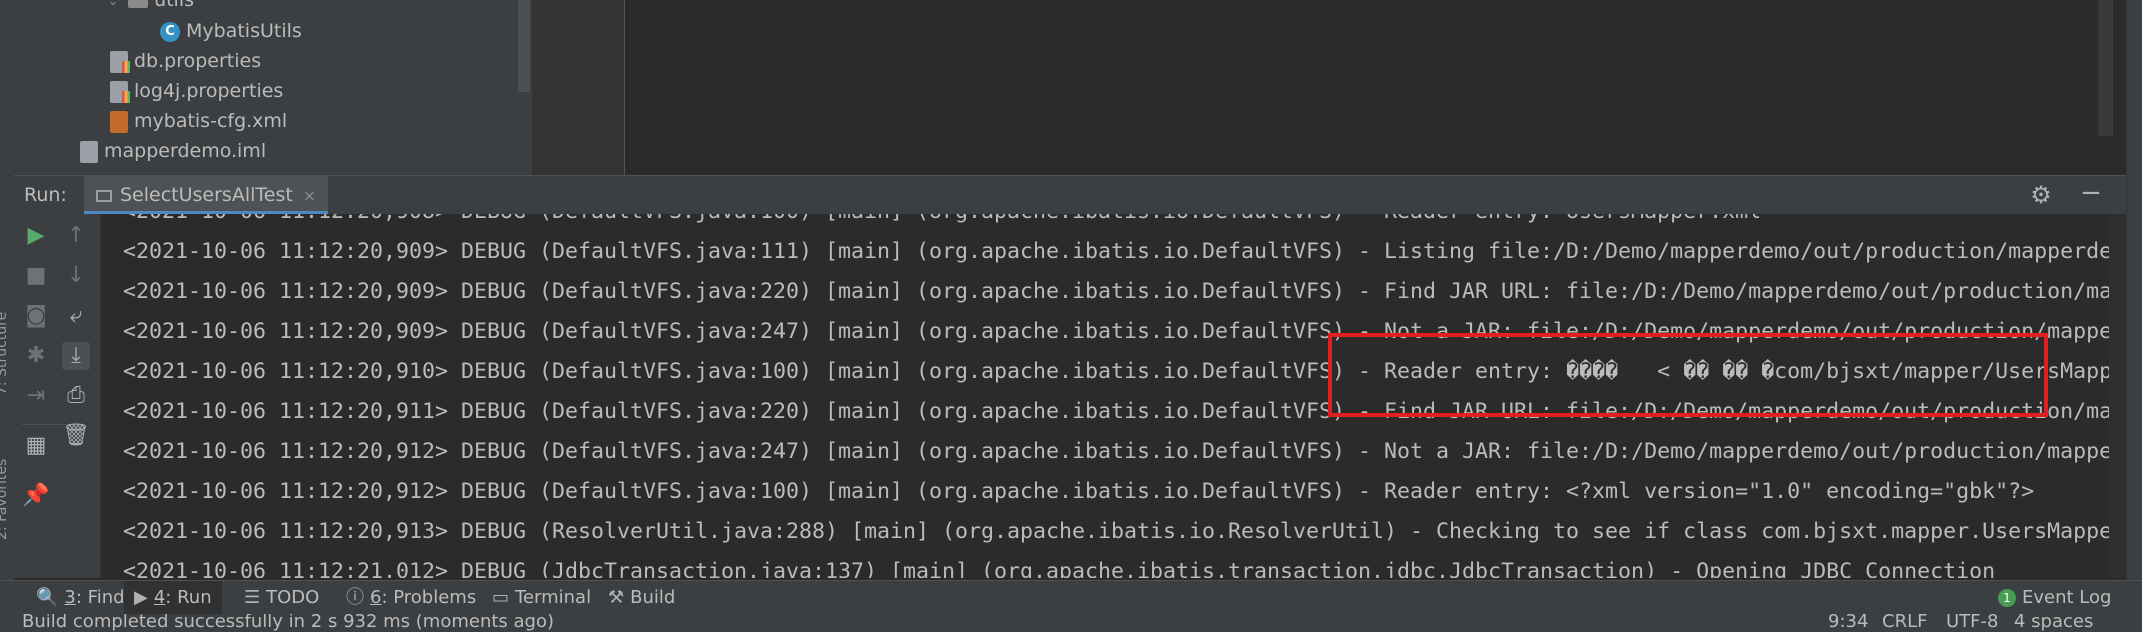 This screenshot has width=2142, height=632. I want to click on camera-icon: ◙, so click(36, 316).